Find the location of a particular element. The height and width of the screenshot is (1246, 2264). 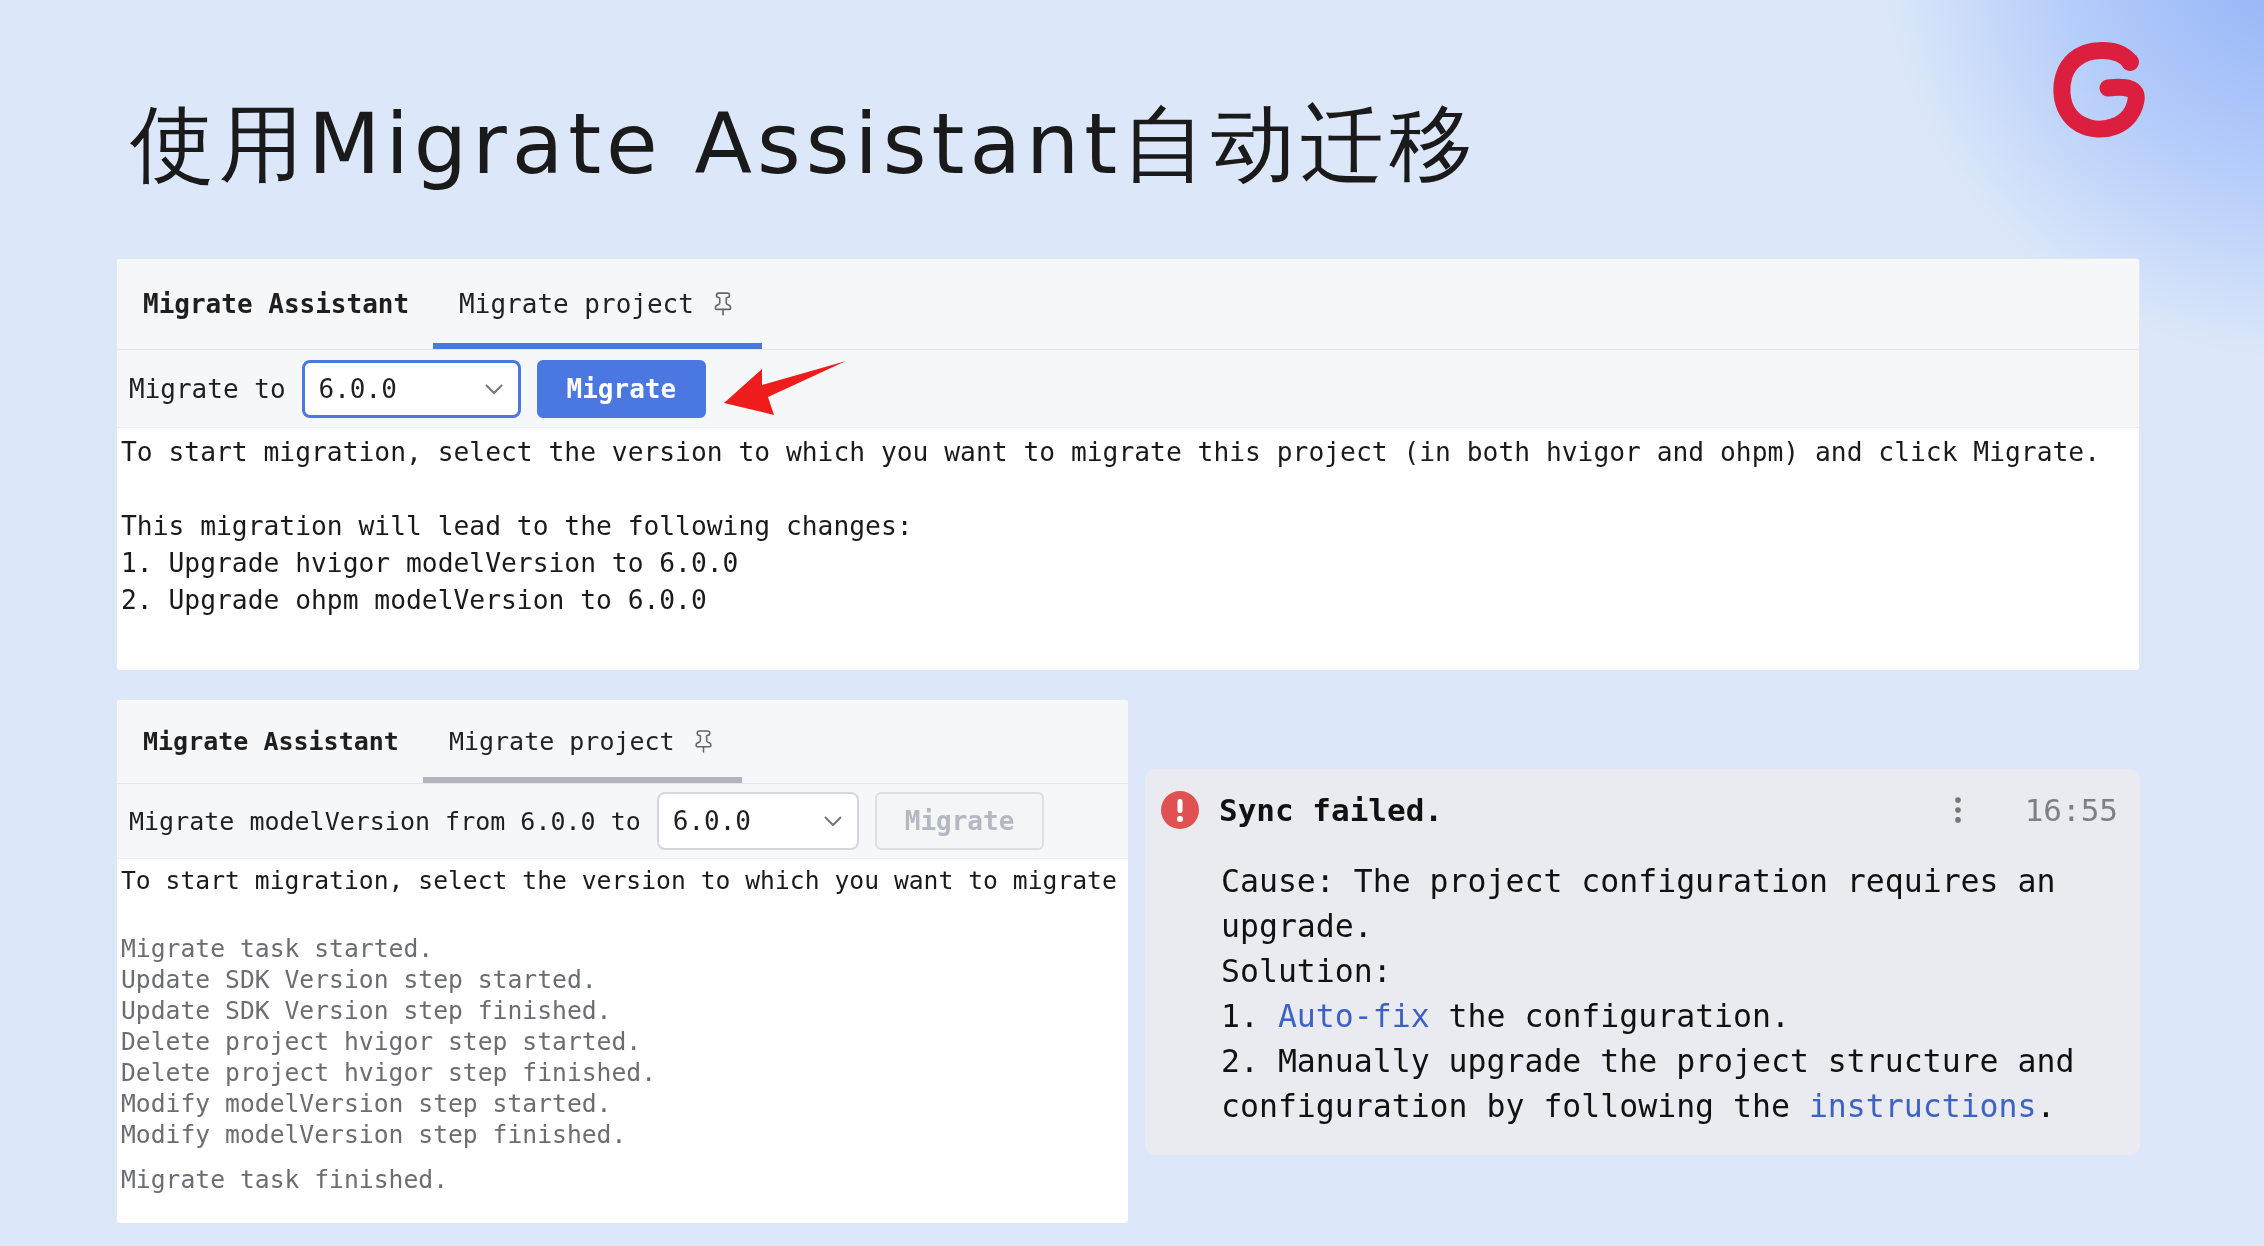

log-line: Migrate task started. is located at coordinates (278, 948).